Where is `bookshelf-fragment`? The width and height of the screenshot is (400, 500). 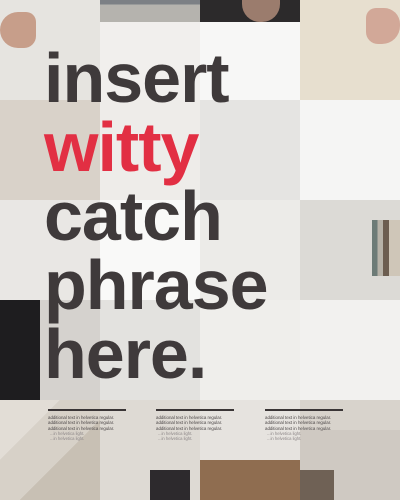 bookshelf-fragment is located at coordinates (386, 248).